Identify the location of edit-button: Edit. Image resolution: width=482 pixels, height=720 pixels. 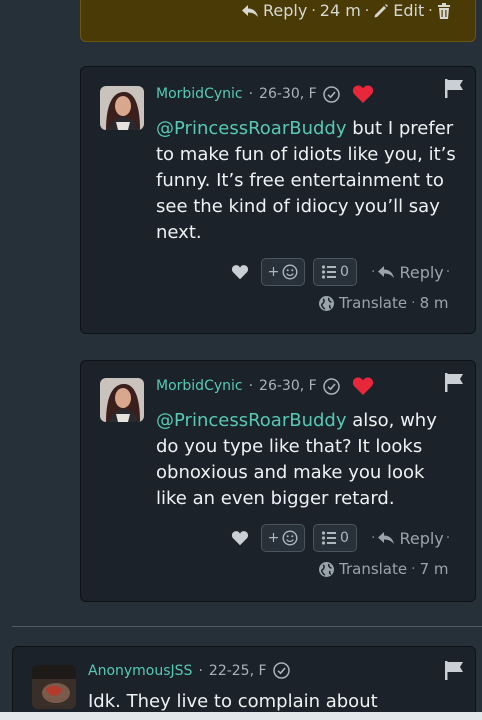
(398, 10).